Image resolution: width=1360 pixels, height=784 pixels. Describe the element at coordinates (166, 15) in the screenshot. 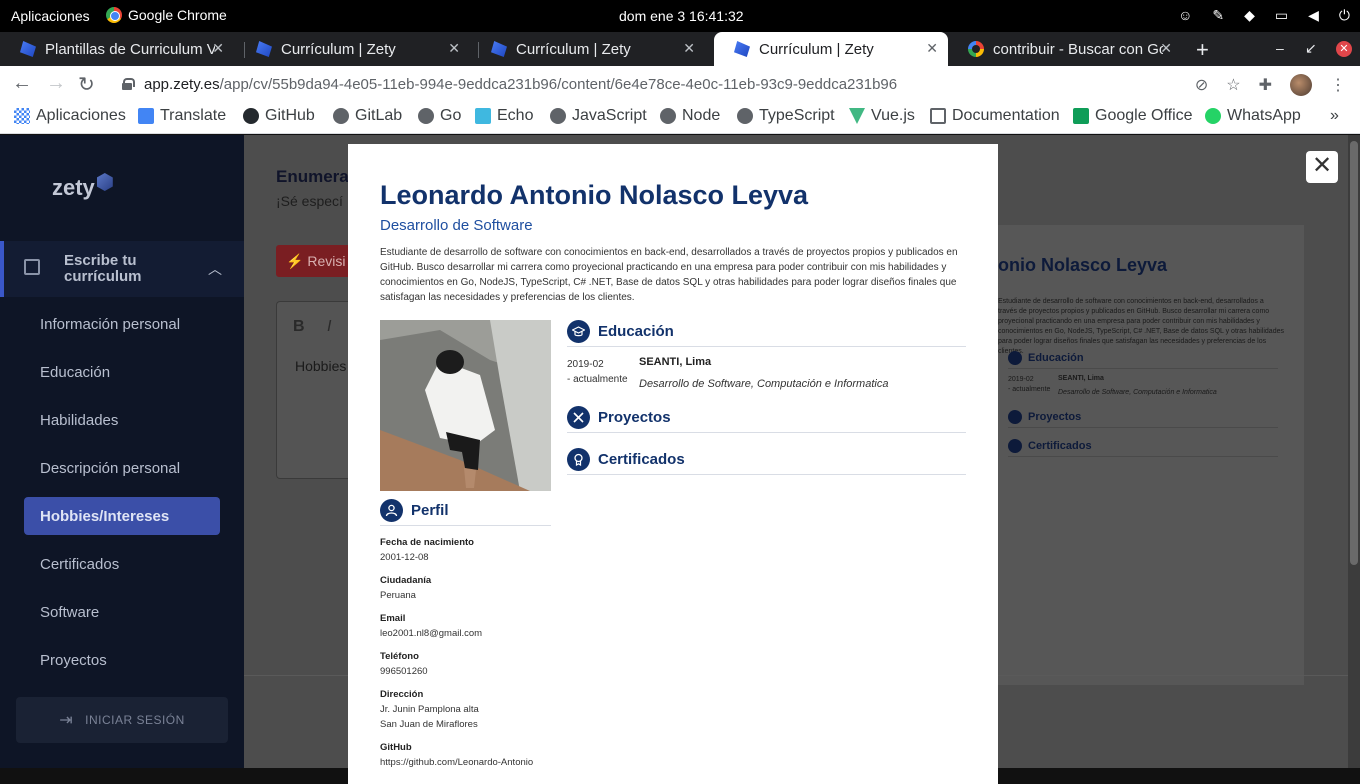

I see `active-app-menu: Google Chrome` at that location.